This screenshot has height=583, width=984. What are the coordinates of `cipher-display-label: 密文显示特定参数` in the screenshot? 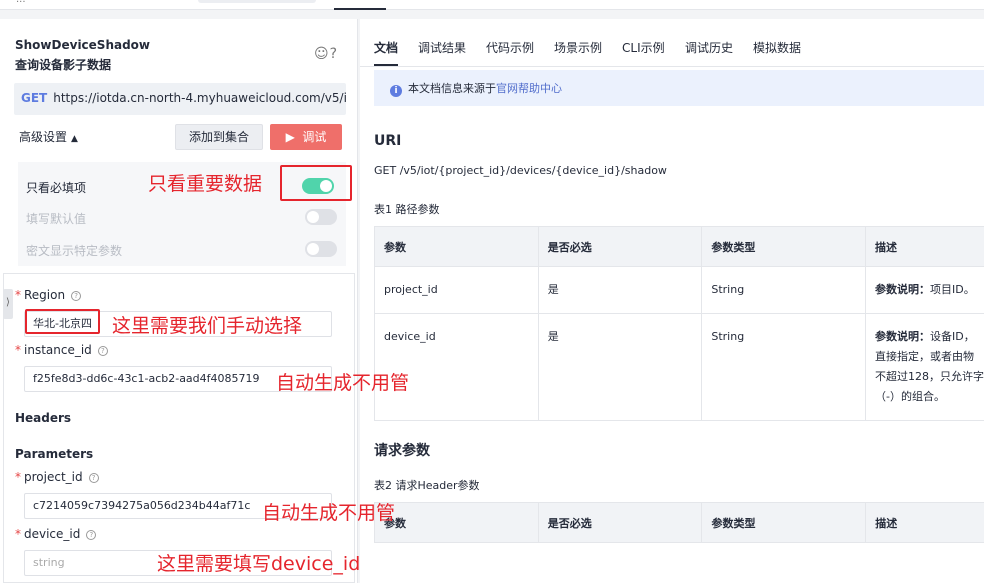 It's located at (74, 251).